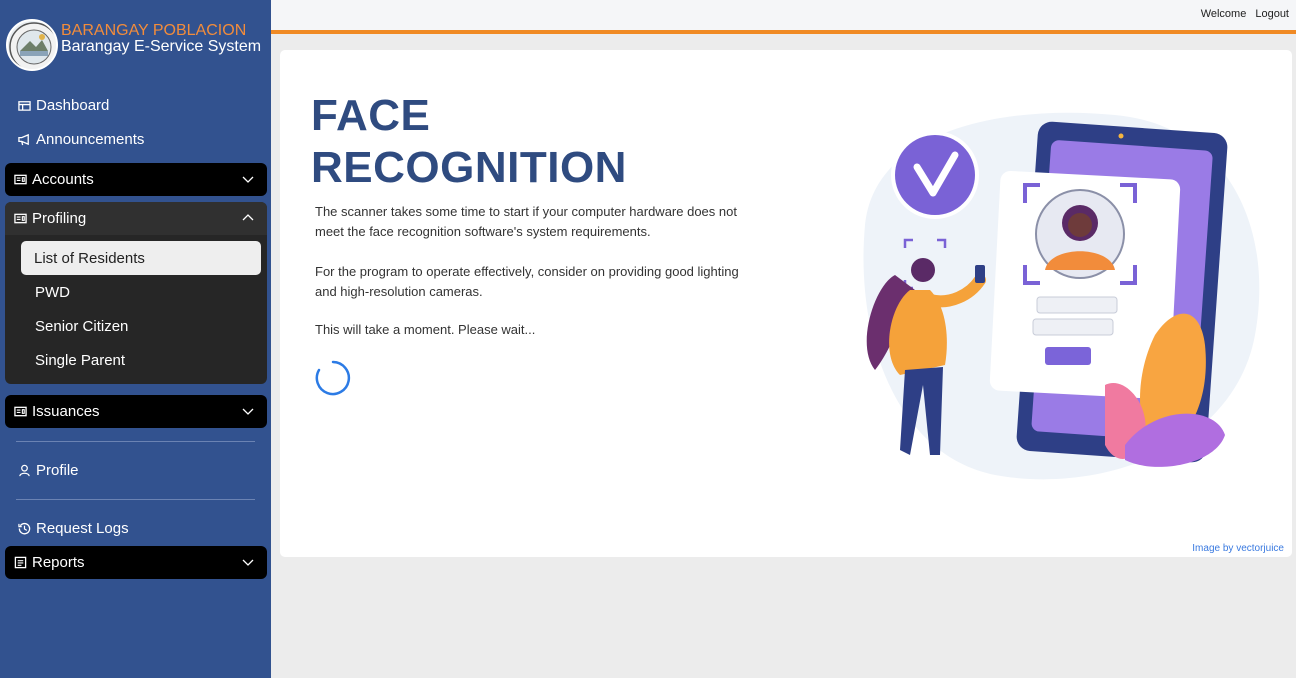 The image size is (1296, 678). Describe the element at coordinates (90, 139) in the screenshot. I see `nav-announcements-label: Announcements` at that location.